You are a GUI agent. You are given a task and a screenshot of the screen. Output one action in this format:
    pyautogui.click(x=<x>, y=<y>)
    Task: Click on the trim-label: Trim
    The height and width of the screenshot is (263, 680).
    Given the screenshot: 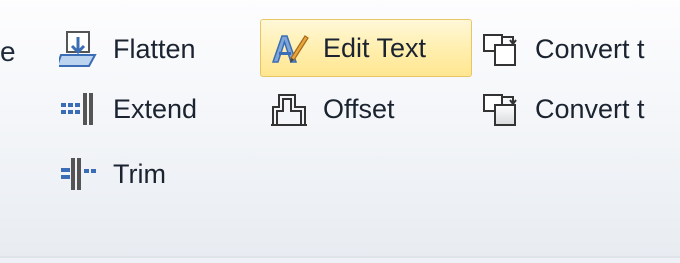 What is the action you would take?
    pyautogui.click(x=139, y=173)
    